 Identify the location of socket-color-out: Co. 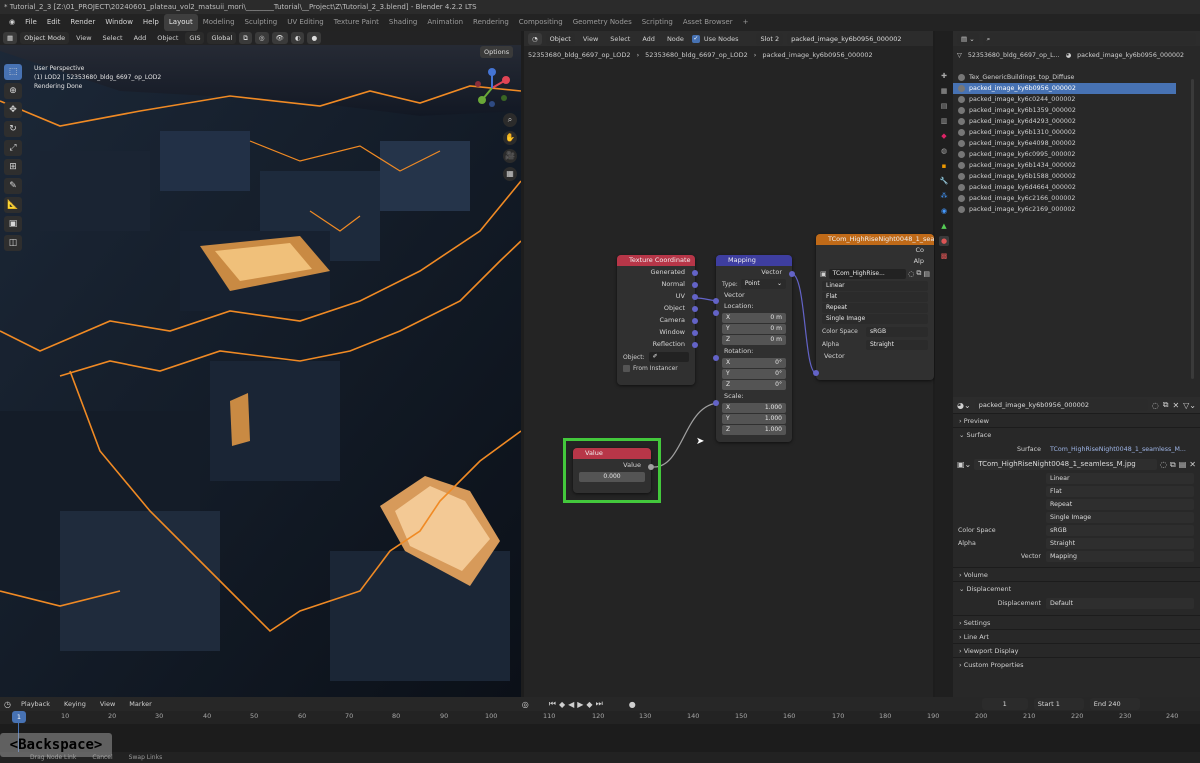
(875, 250).